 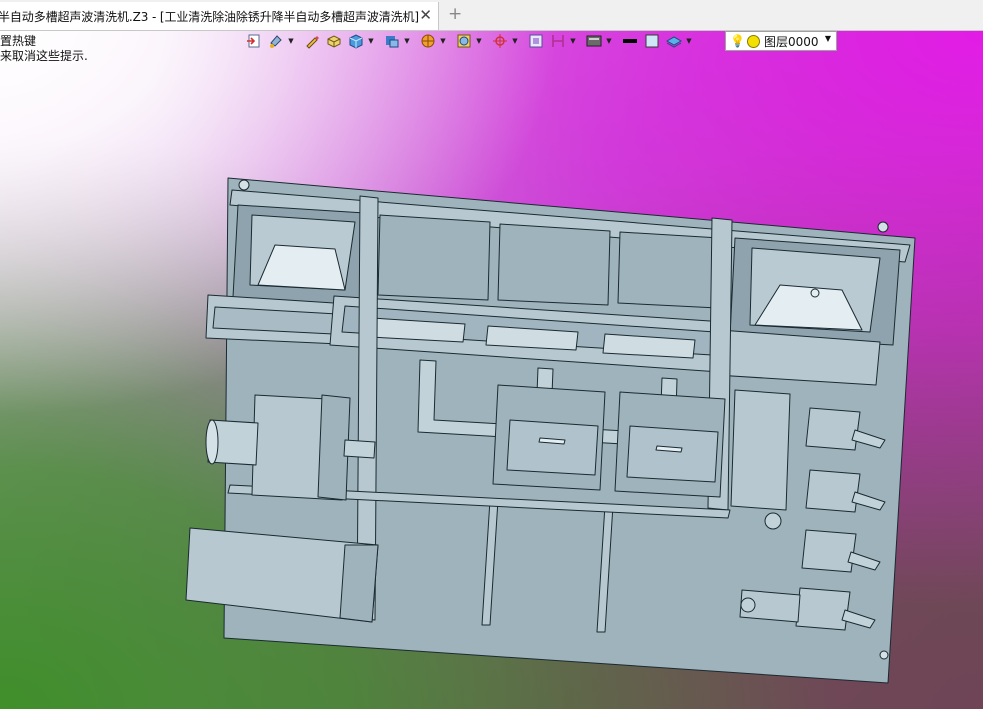 What do you see at coordinates (356, 41) in the screenshot?
I see `cube-icon` at bounding box center [356, 41].